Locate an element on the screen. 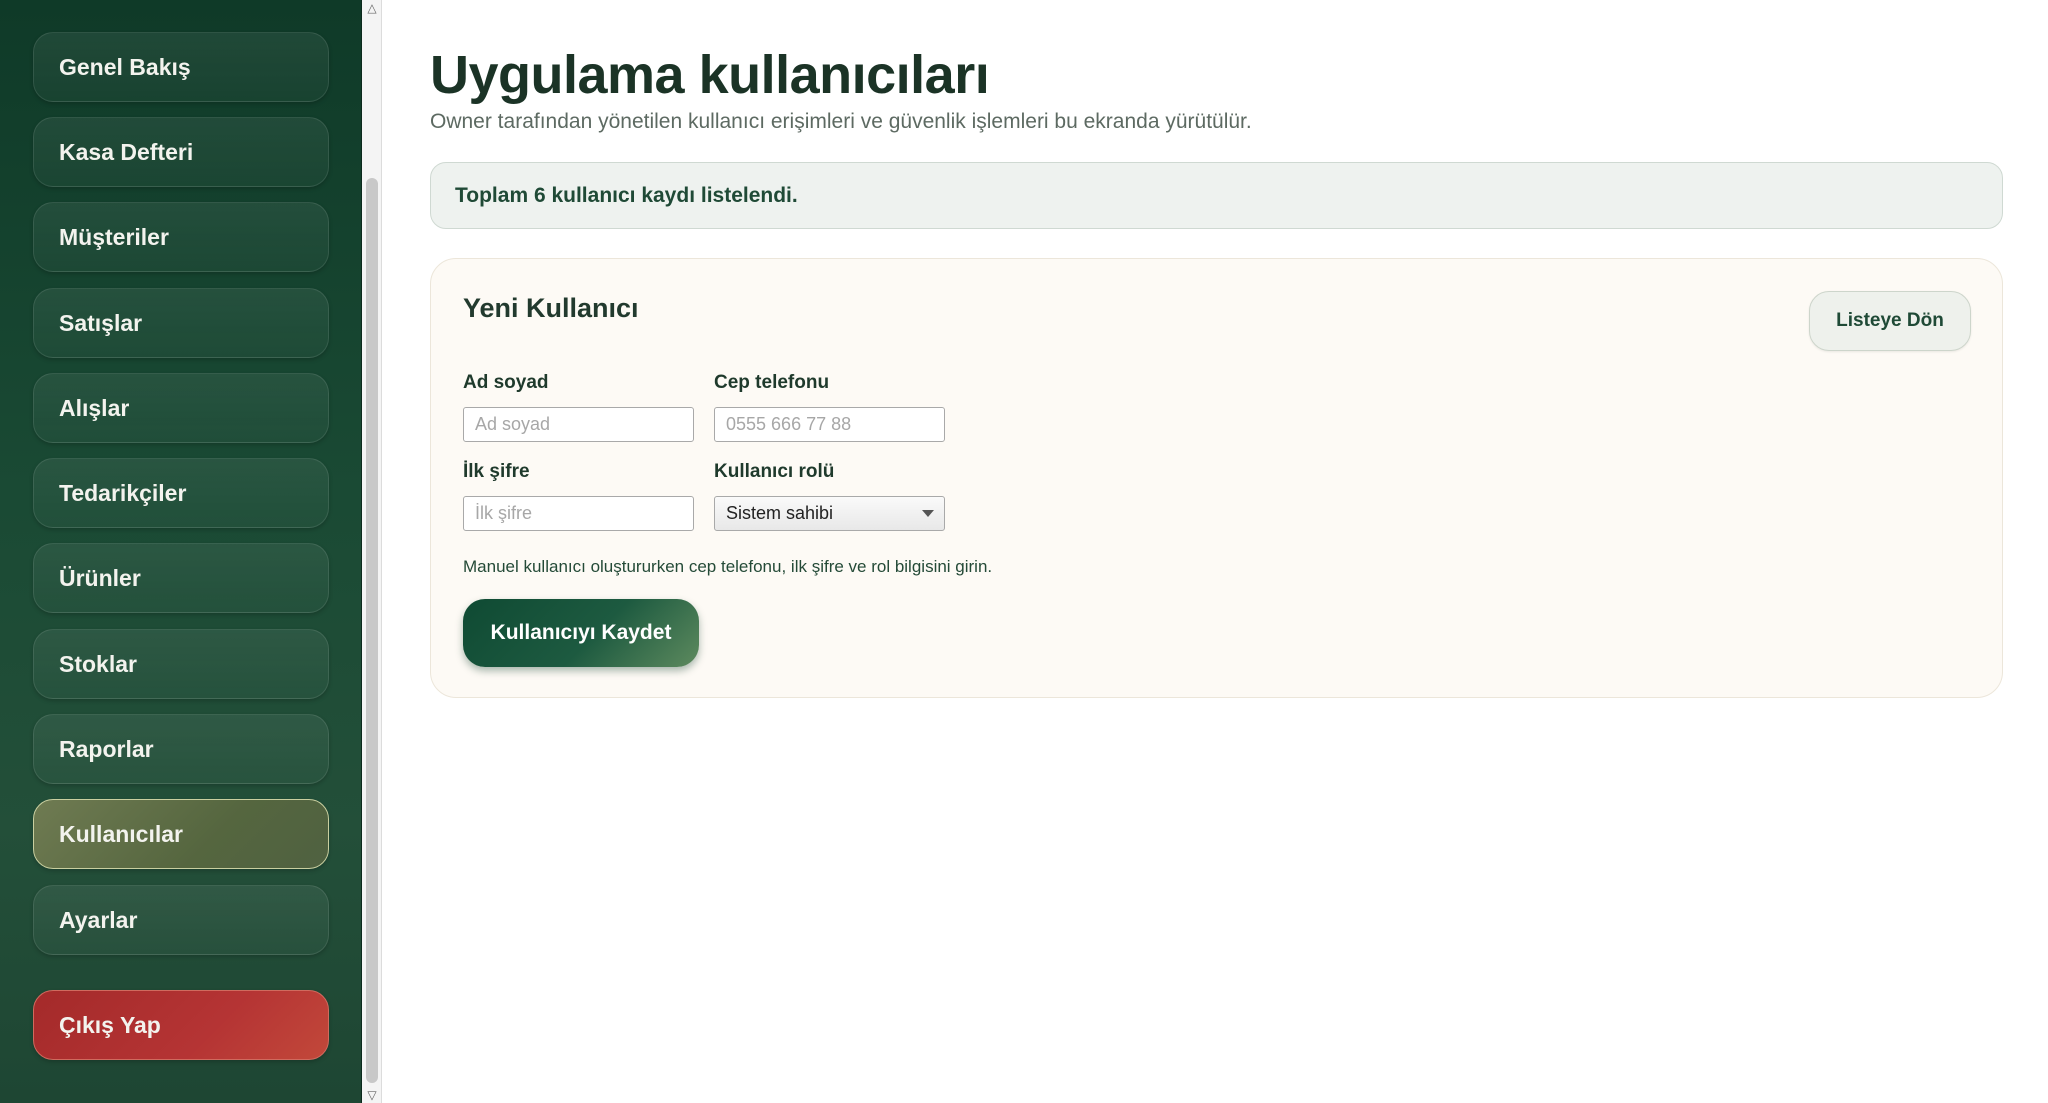 This screenshot has width=2048, height=1103. role-selected-value: Sistem sahibi is located at coordinates (780, 513).